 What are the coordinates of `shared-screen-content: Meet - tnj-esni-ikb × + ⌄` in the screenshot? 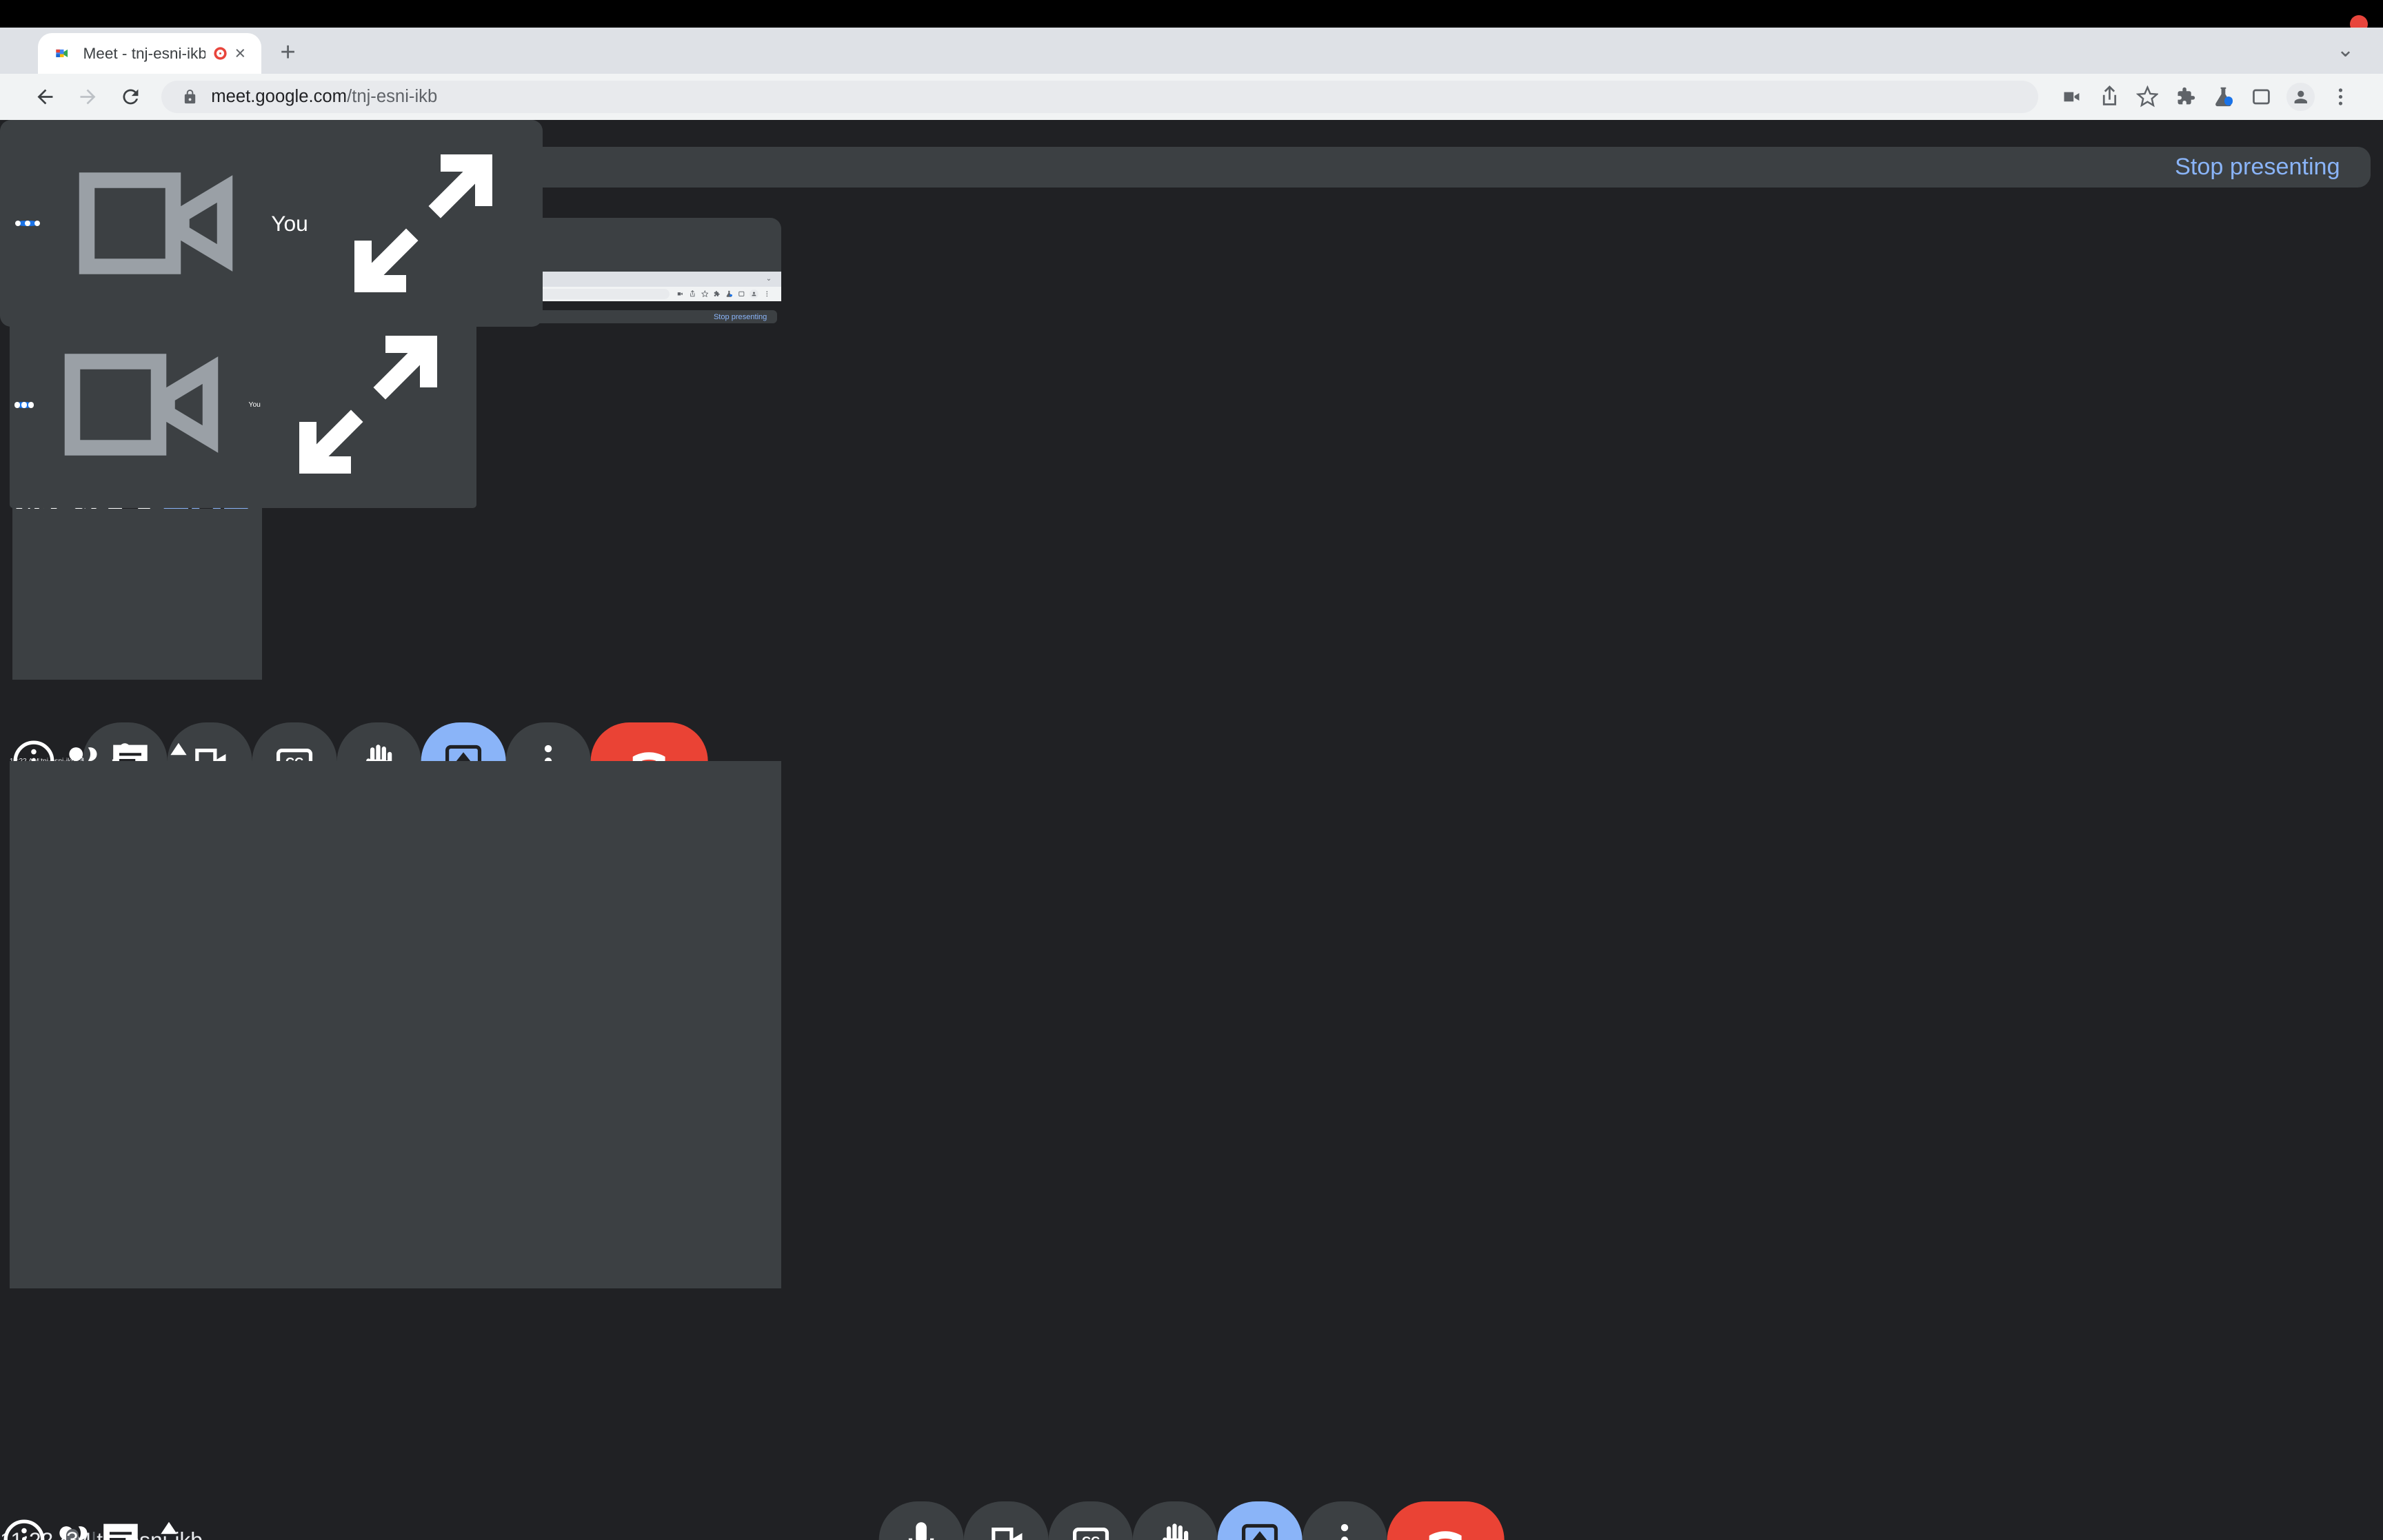 It's located at (395, 517).